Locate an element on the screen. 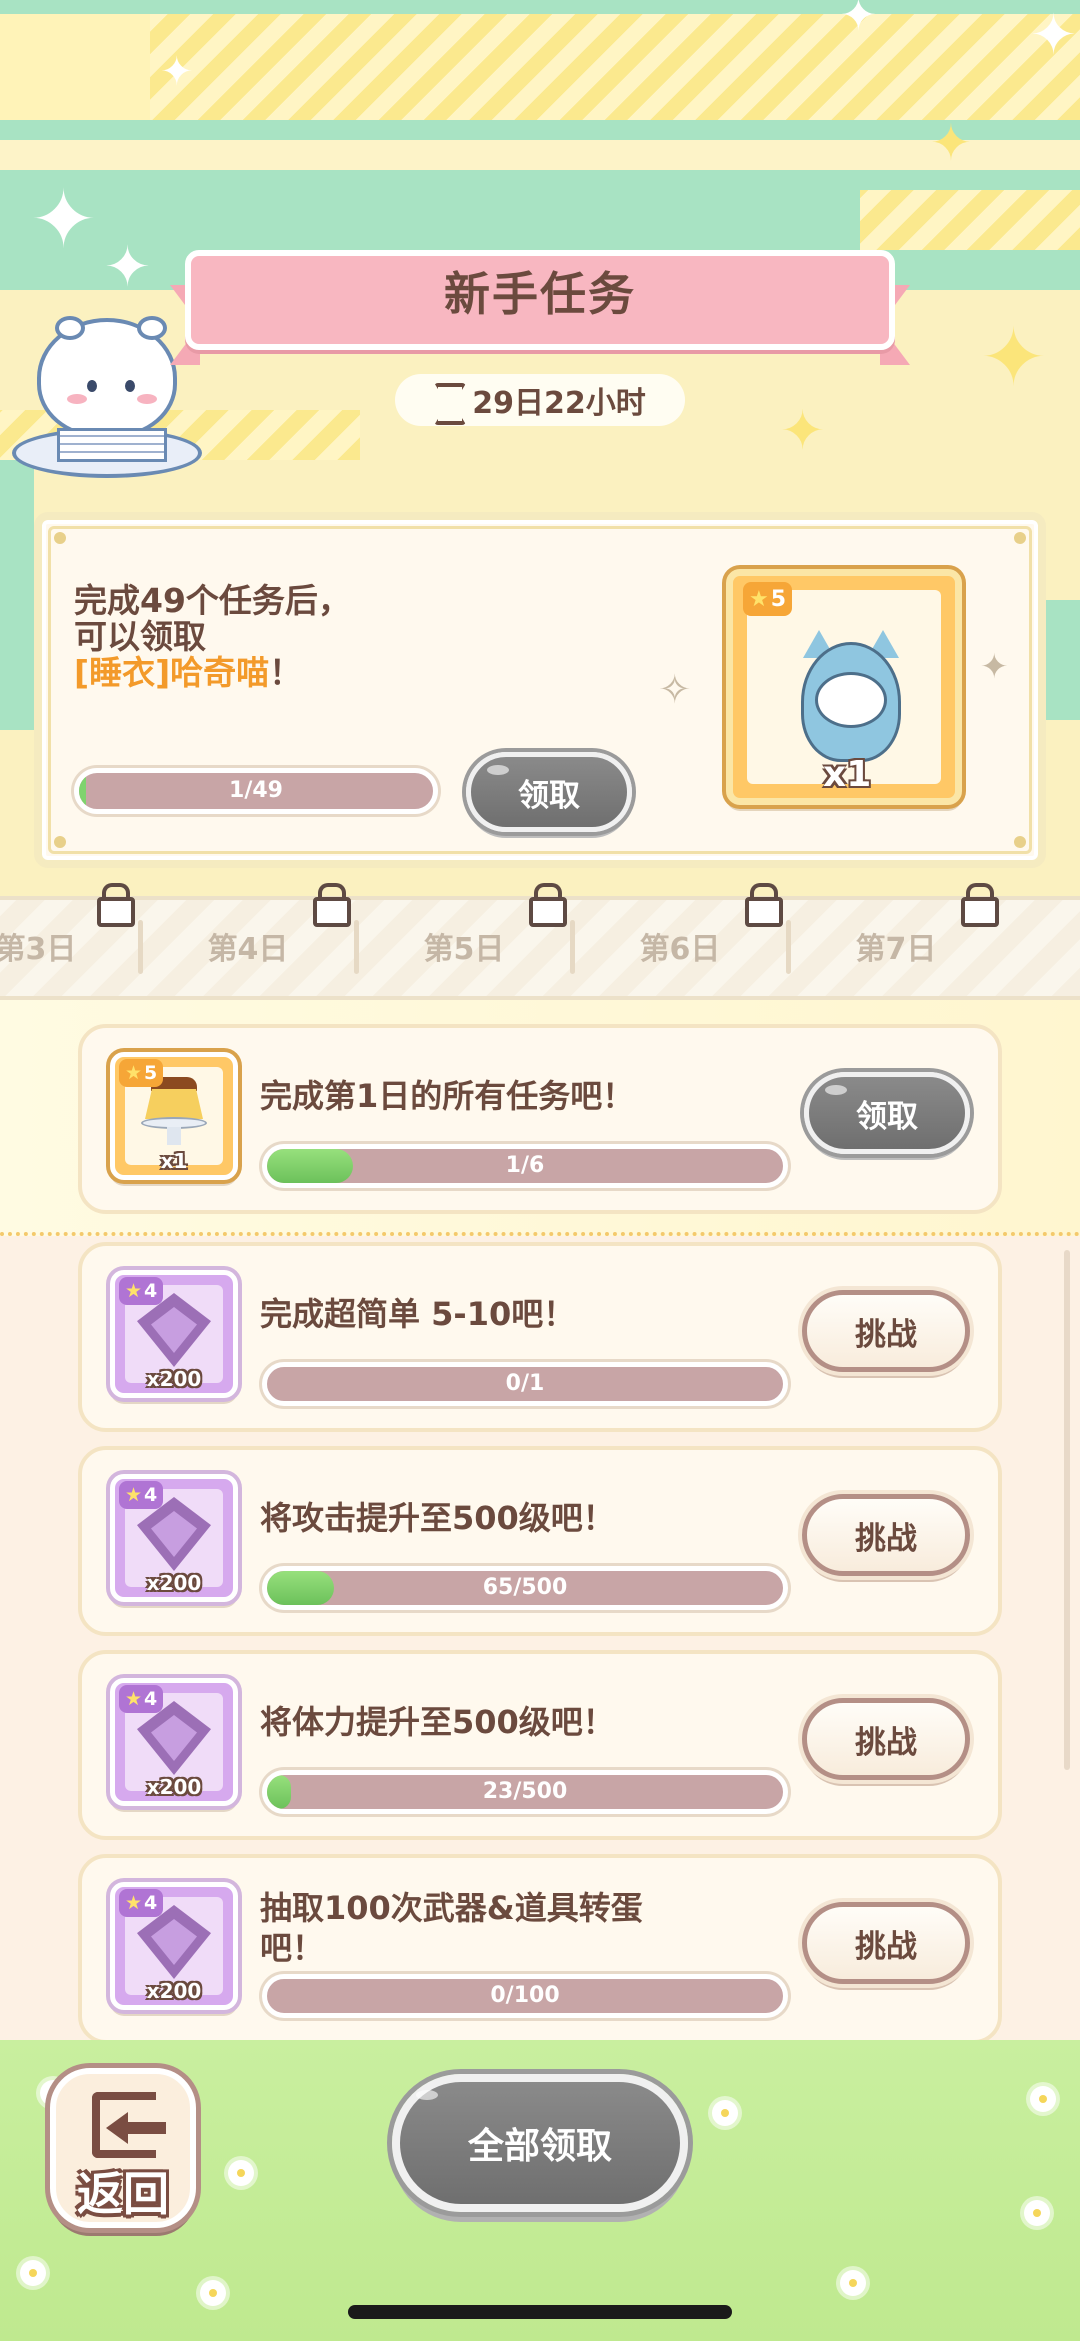  milestone-progress-bar: 1/49 is located at coordinates (256, 791).